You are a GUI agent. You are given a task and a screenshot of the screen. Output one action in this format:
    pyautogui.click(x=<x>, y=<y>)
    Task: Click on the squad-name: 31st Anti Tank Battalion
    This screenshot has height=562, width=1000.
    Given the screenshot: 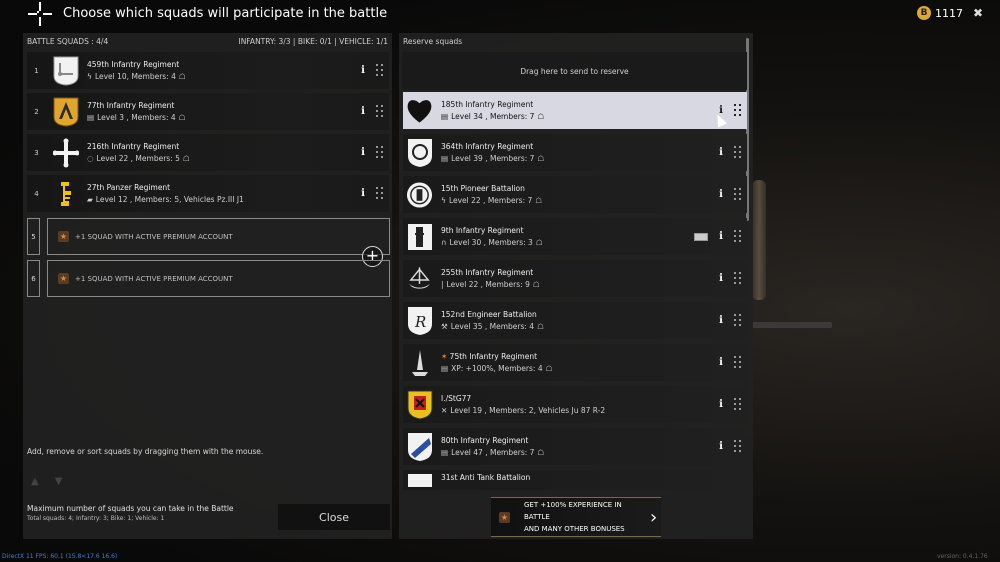 What is the action you would take?
    pyautogui.click(x=486, y=477)
    